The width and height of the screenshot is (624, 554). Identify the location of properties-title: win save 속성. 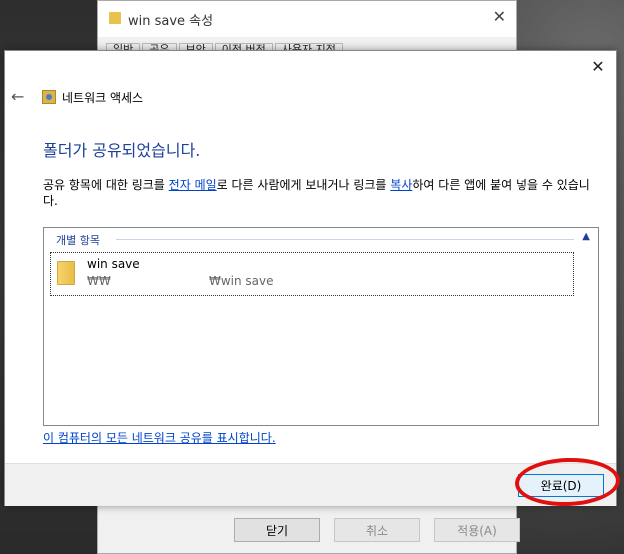
(171, 21).